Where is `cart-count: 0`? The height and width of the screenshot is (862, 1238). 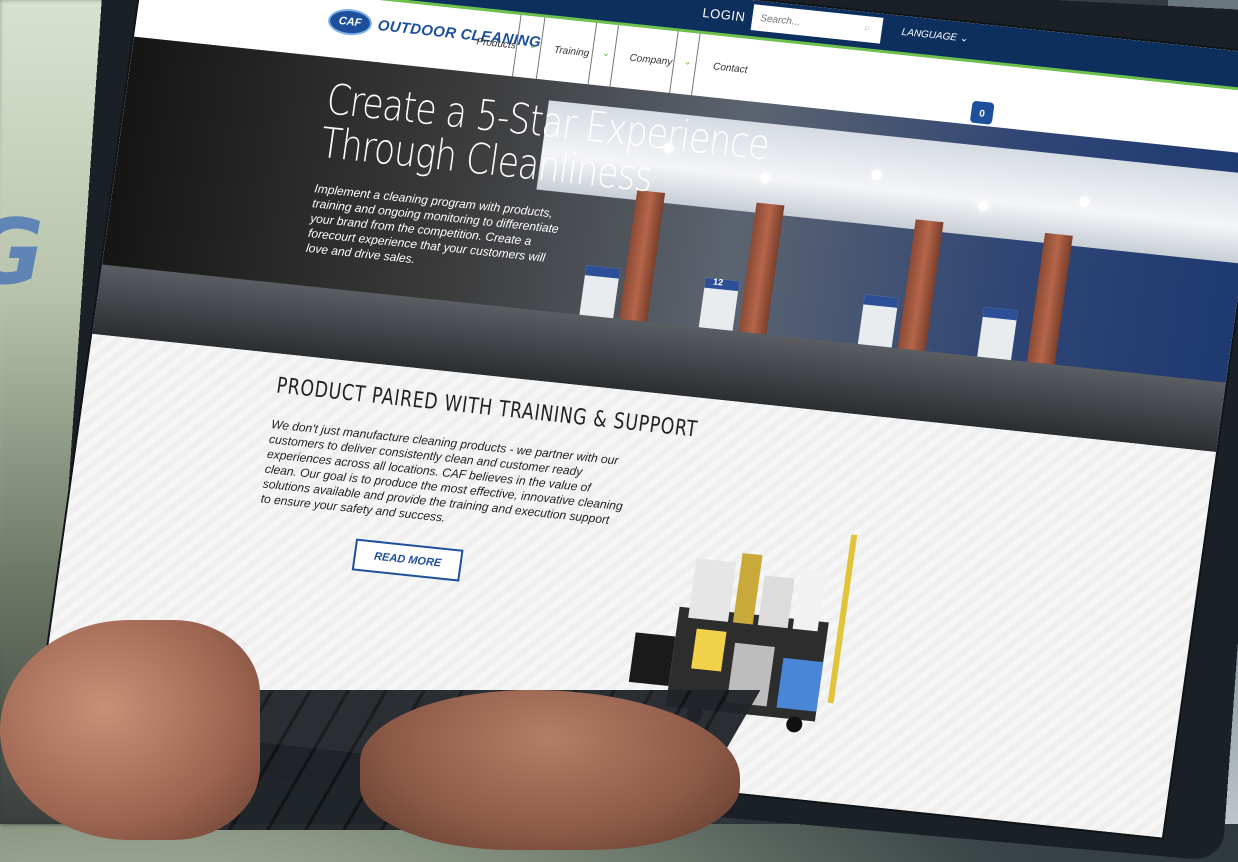
cart-count: 0 is located at coordinates (982, 114).